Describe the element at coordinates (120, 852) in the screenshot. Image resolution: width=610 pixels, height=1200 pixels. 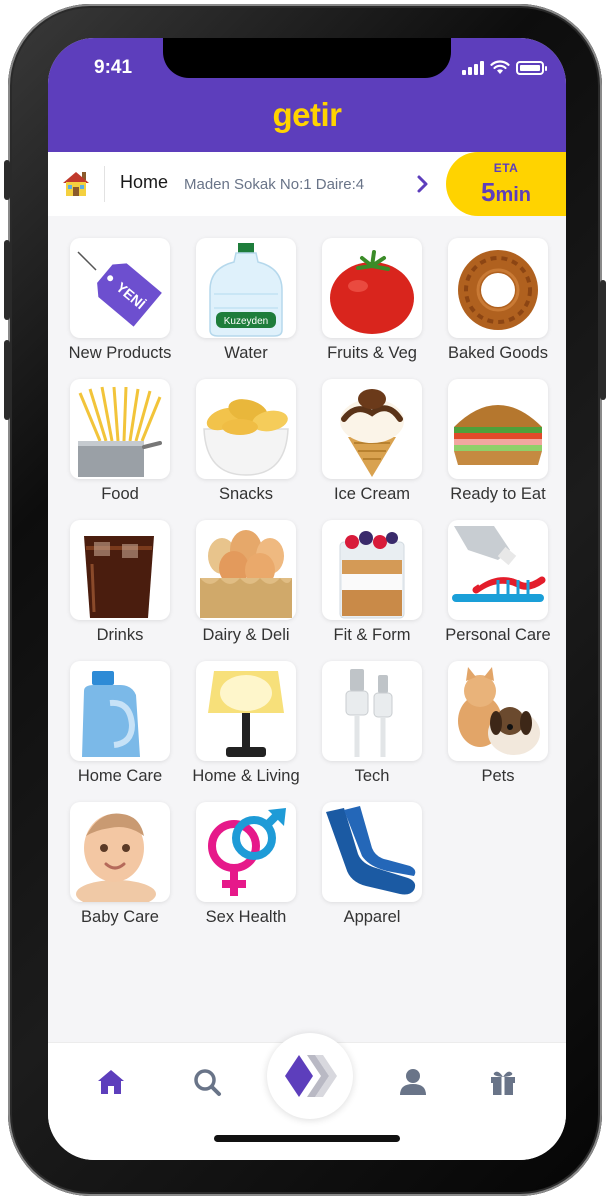
I see `baby-care-image` at that location.